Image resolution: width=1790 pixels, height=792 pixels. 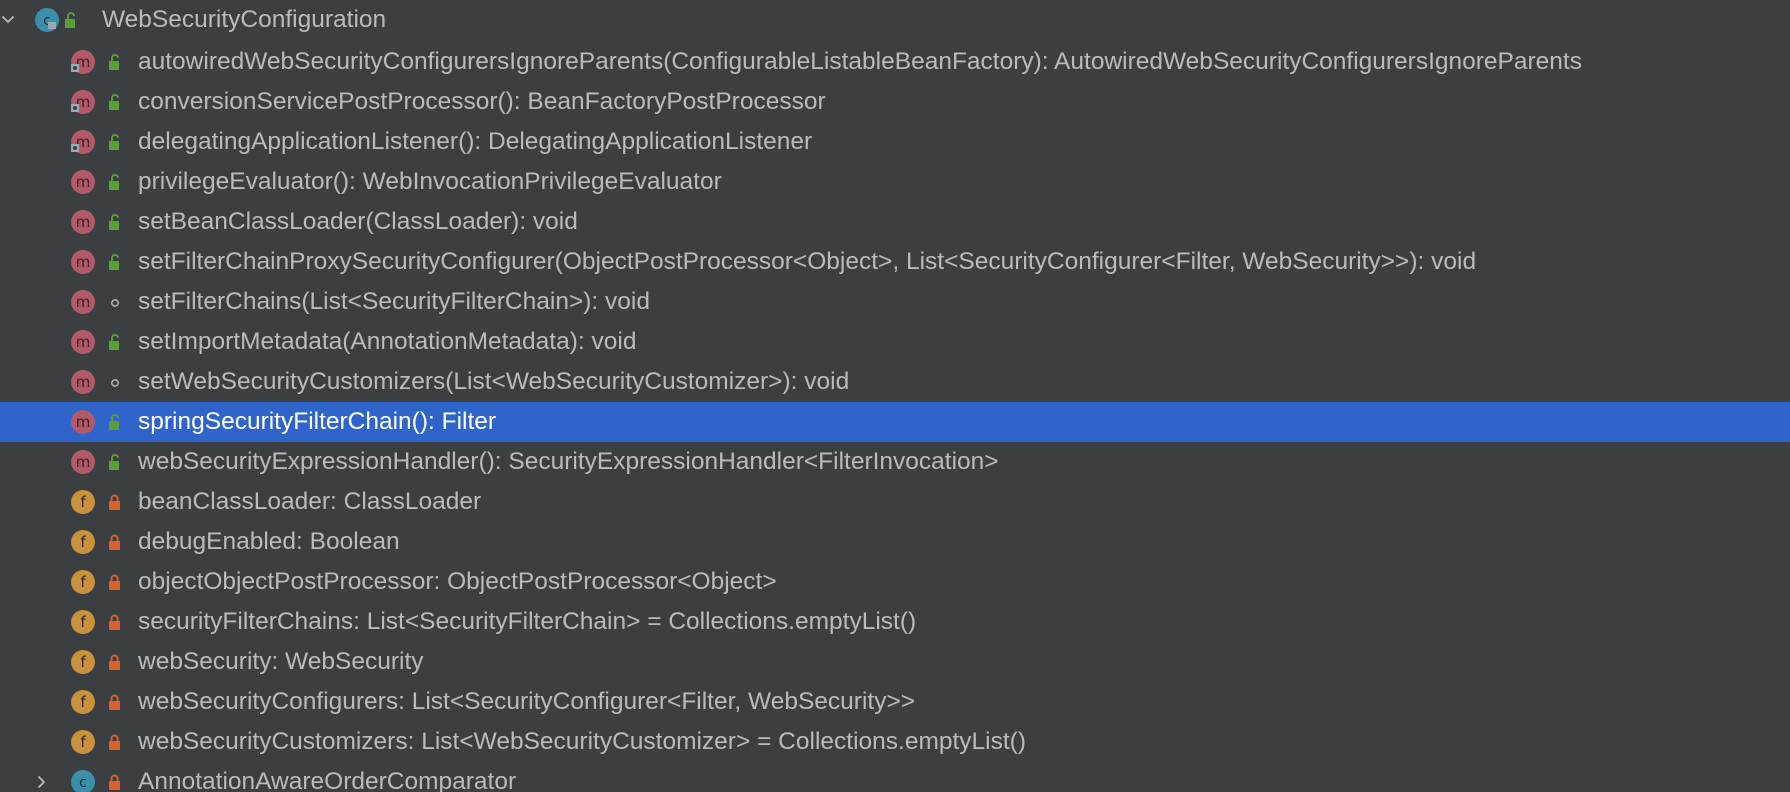 I want to click on tree-node-label: setBeanClassLoader(ClassLoader): void, so click(x=358, y=221).